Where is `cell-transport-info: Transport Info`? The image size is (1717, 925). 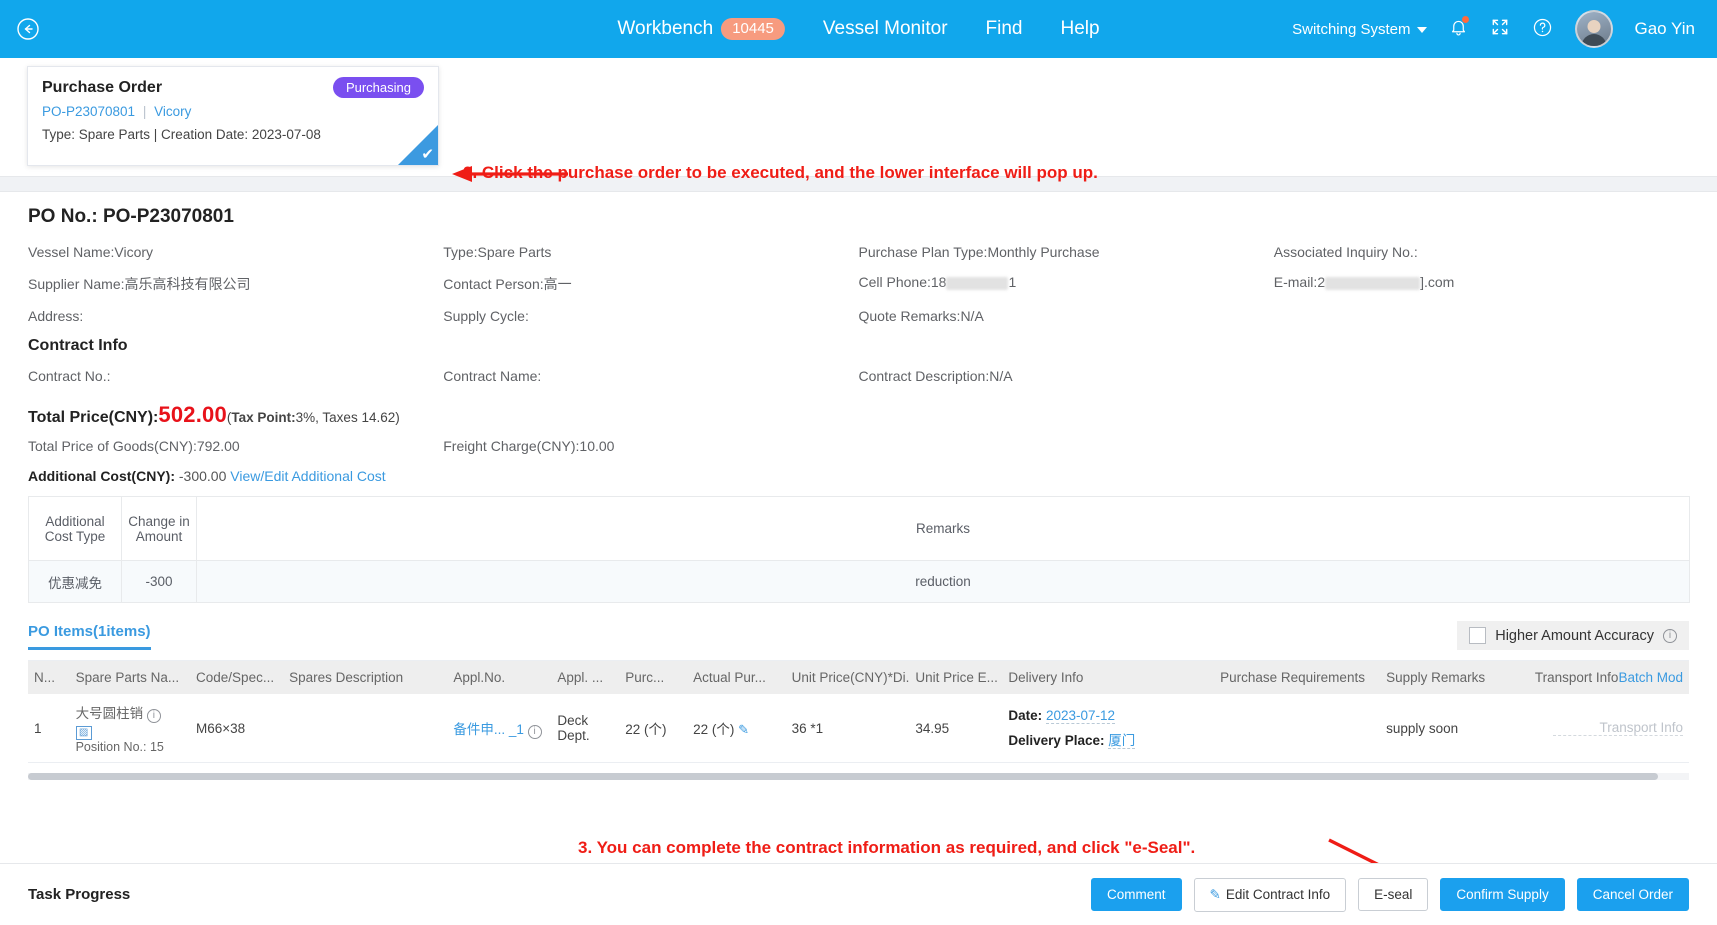
cell-transport-info: Transport Info is located at coordinates (1600, 728).